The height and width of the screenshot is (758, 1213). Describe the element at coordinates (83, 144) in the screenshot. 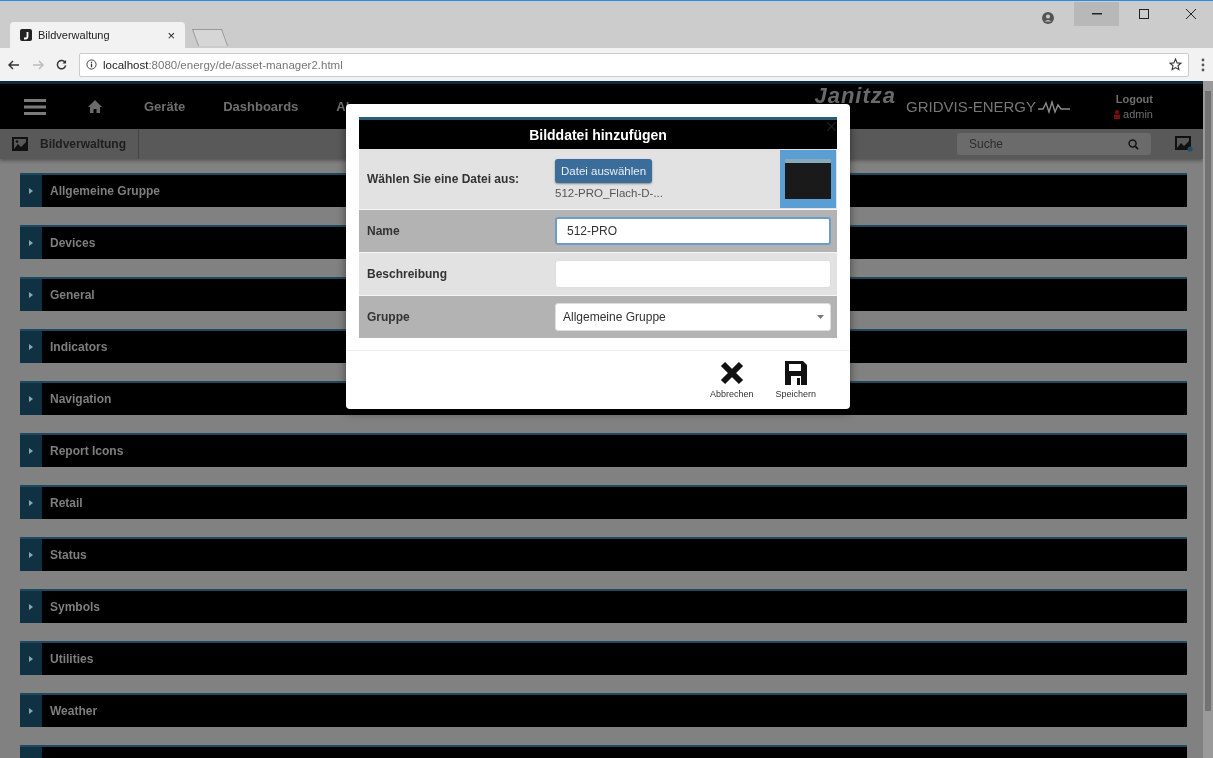

I see `page-title: Bildverwaltung` at that location.